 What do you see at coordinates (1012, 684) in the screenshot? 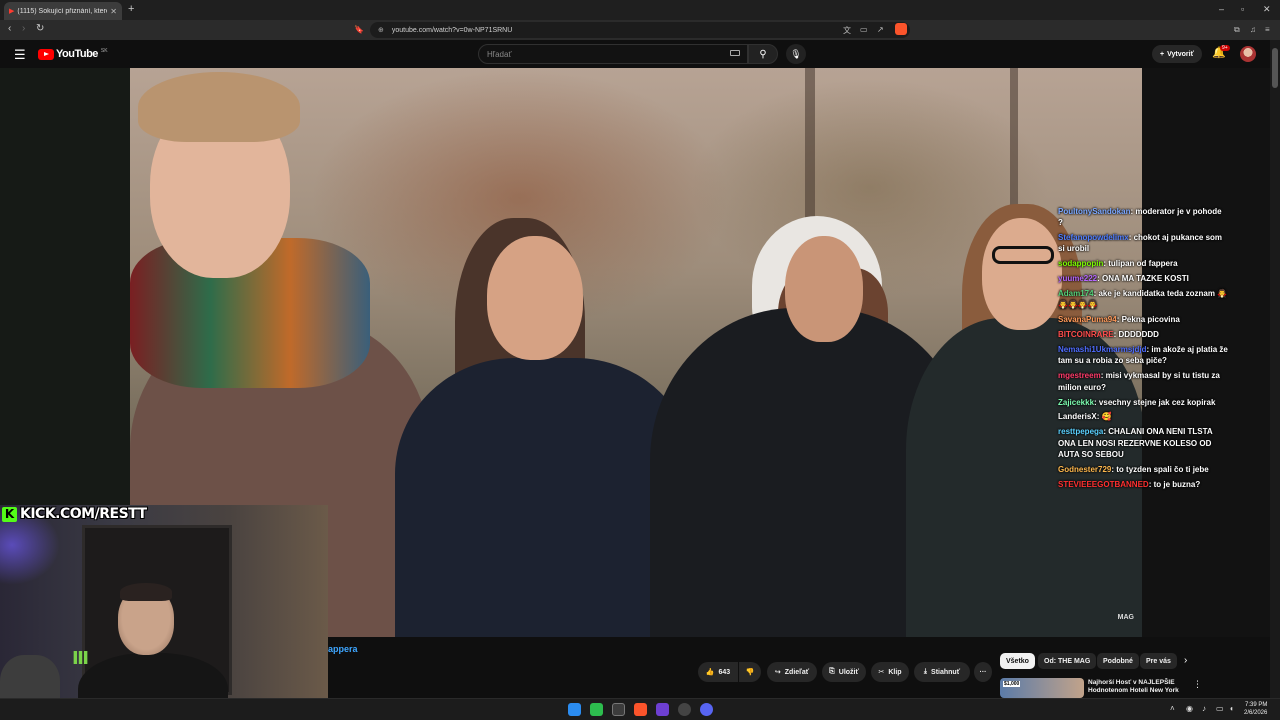
I see `recommendation-badge: $1,000` at bounding box center [1012, 684].